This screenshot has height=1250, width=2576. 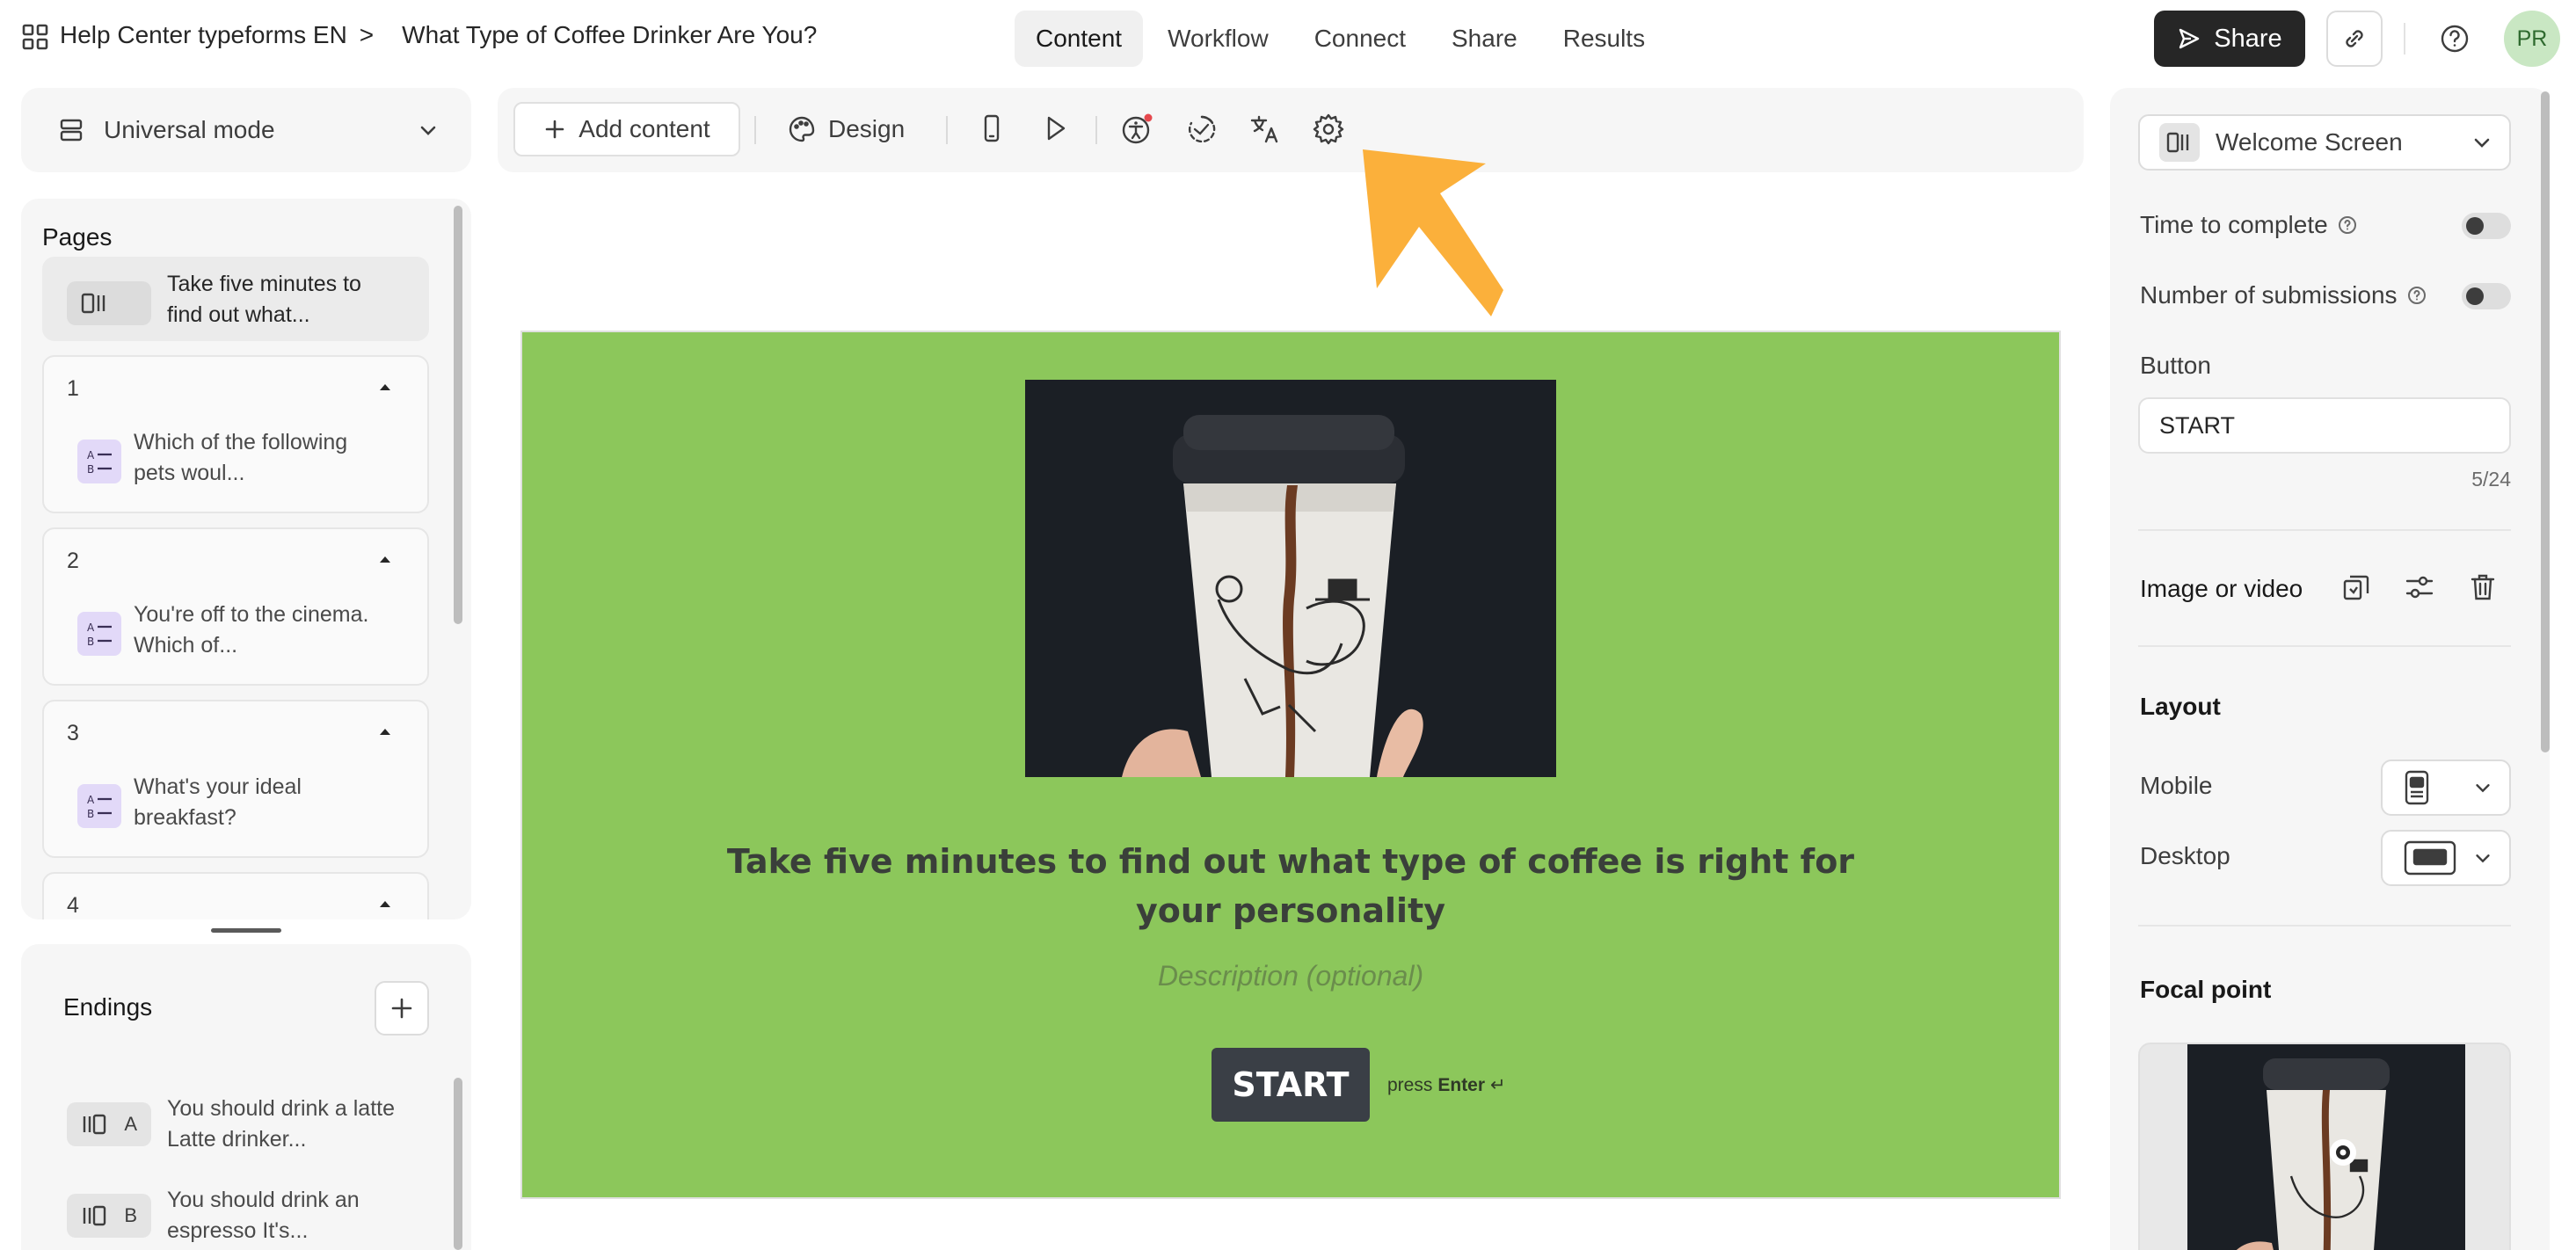 What do you see at coordinates (109, 1124) in the screenshot?
I see `ending-chip: A` at bounding box center [109, 1124].